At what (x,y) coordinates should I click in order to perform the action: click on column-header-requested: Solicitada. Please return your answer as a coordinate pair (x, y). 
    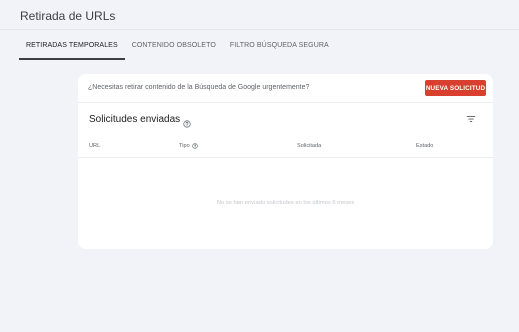
    Looking at the image, I should click on (309, 146).